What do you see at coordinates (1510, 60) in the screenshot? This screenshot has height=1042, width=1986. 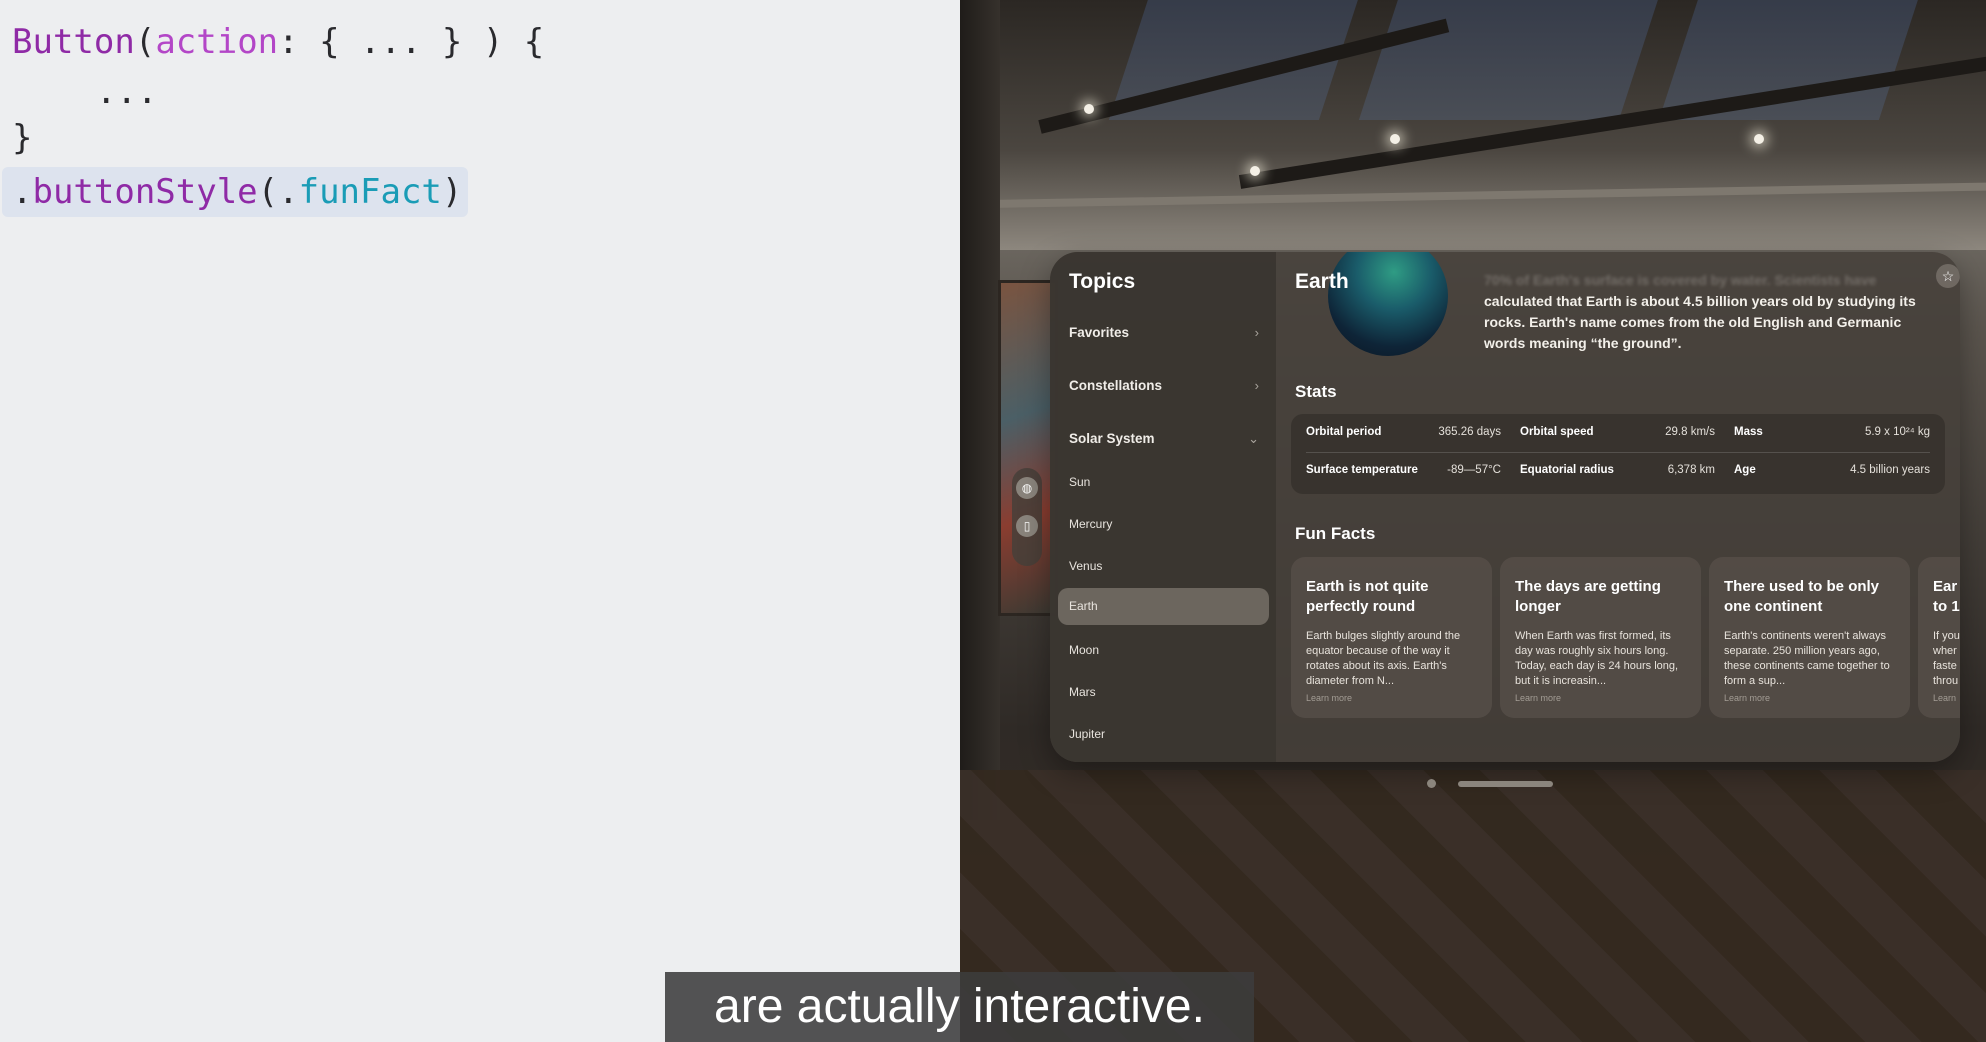 I see `skylight` at bounding box center [1510, 60].